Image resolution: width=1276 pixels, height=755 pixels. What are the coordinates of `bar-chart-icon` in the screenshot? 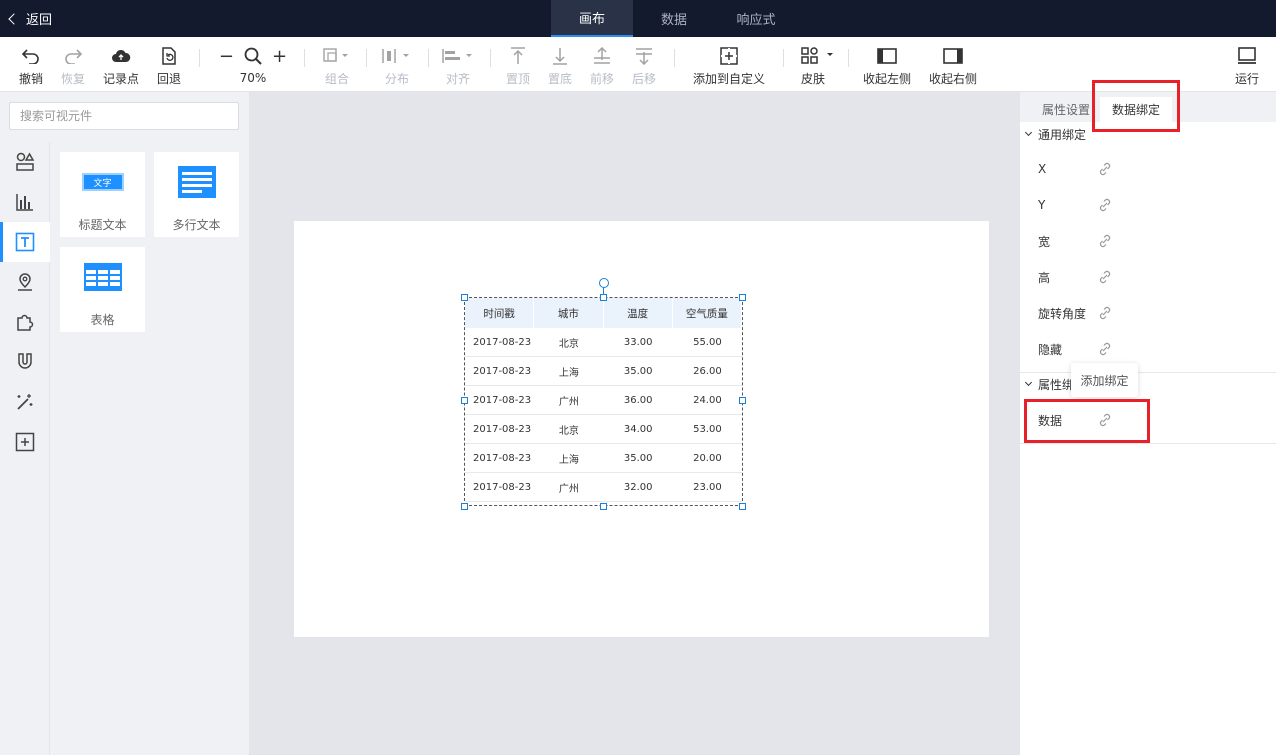 It's located at (24, 202).